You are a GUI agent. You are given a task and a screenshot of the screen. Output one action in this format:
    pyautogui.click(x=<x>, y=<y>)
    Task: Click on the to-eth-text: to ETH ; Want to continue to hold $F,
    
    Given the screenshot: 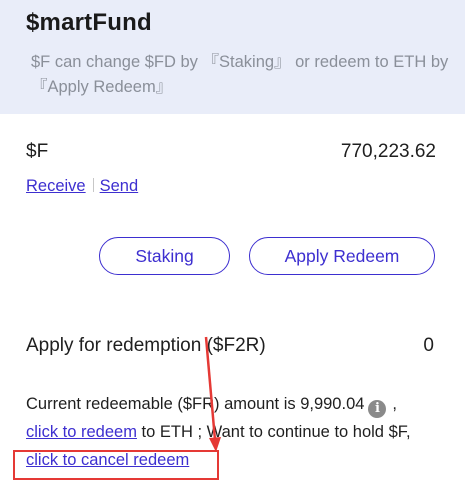 What is the action you would take?
    pyautogui.click(x=273, y=432)
    